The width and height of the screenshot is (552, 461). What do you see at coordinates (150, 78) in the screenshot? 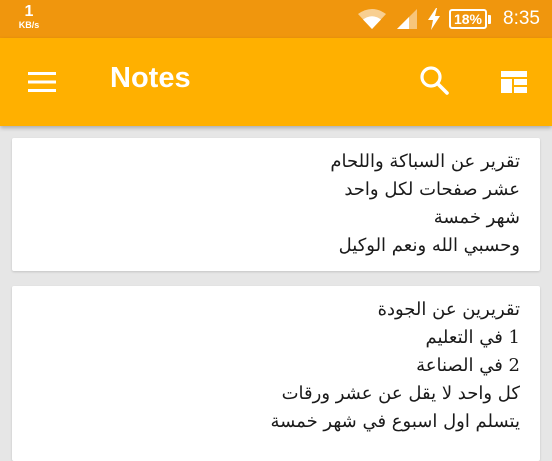
I see `page-title: Notes` at bounding box center [150, 78].